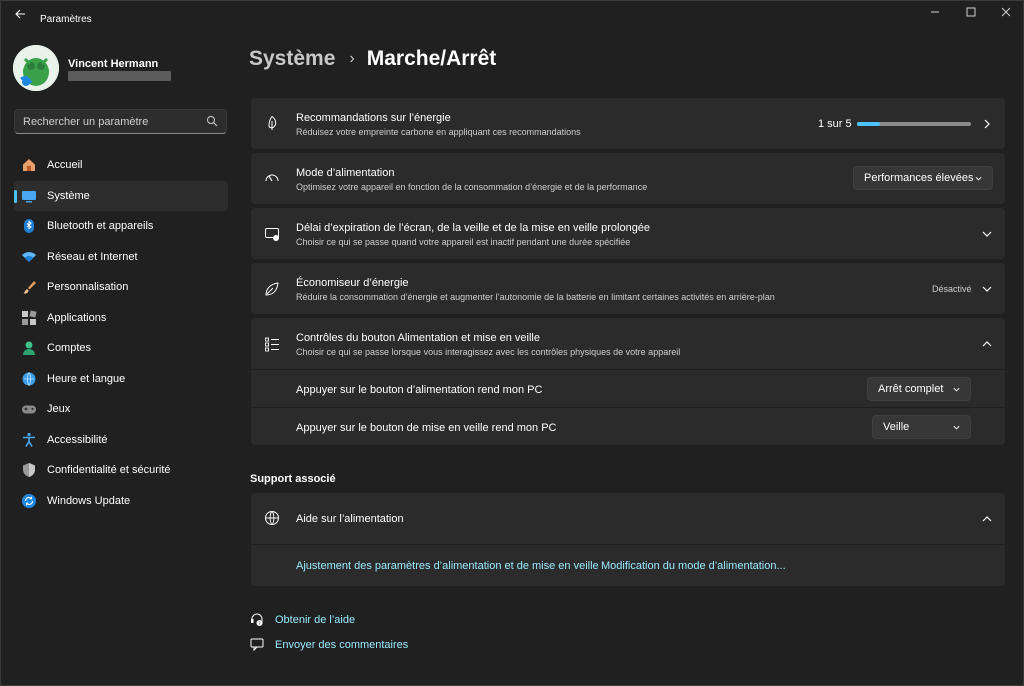 The height and width of the screenshot is (686, 1024). What do you see at coordinates (272, 122) in the screenshot?
I see `leaf-icon` at bounding box center [272, 122].